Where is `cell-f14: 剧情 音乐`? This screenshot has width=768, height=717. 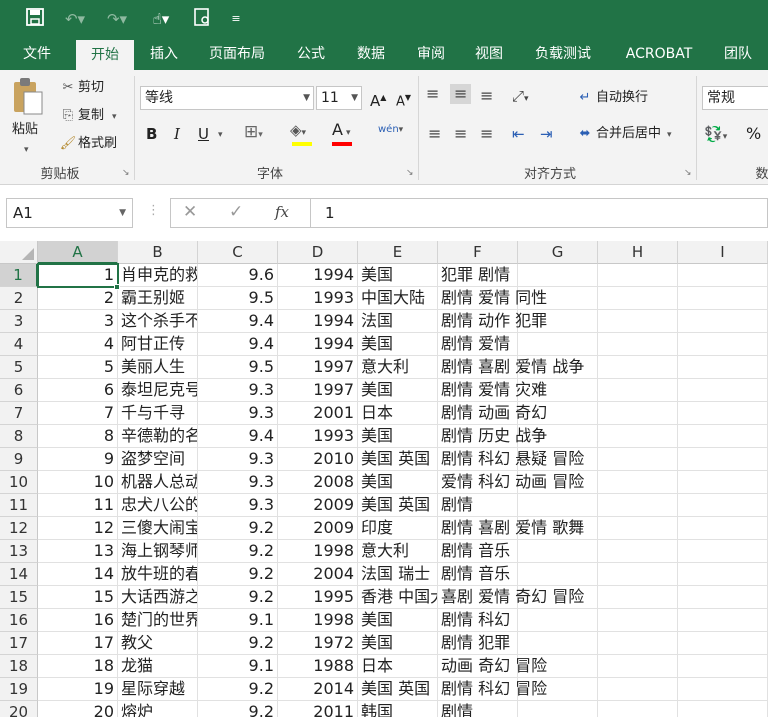
cell-f14: 剧情 音乐 is located at coordinates (478, 574).